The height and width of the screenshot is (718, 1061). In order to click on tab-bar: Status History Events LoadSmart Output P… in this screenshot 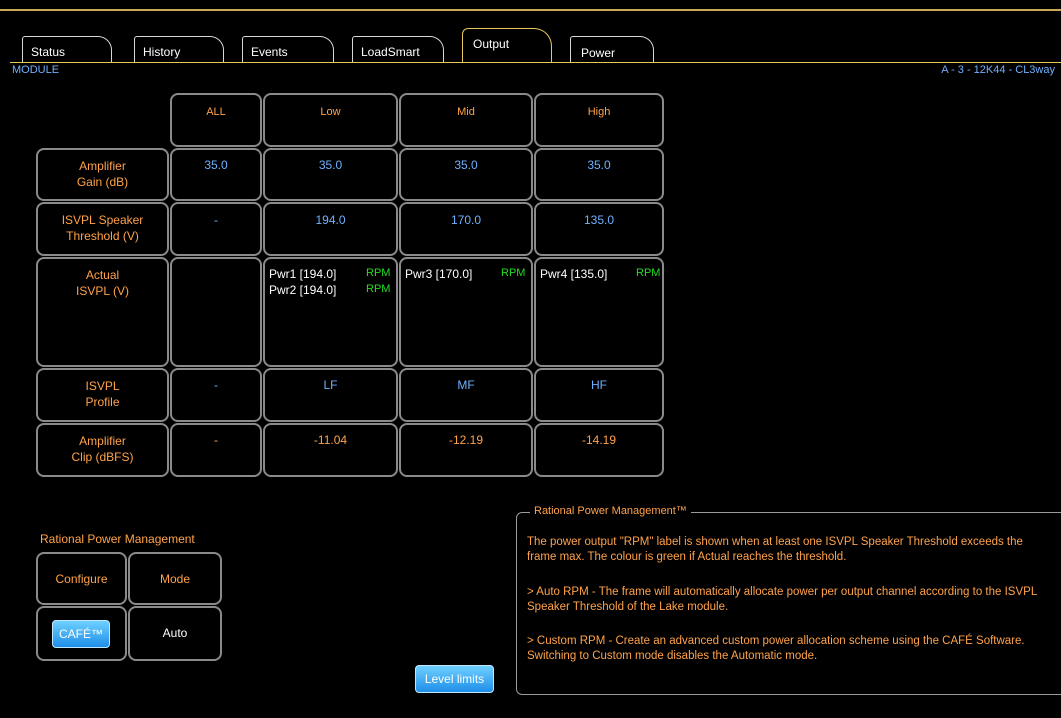, I will do `click(530, 32)`.